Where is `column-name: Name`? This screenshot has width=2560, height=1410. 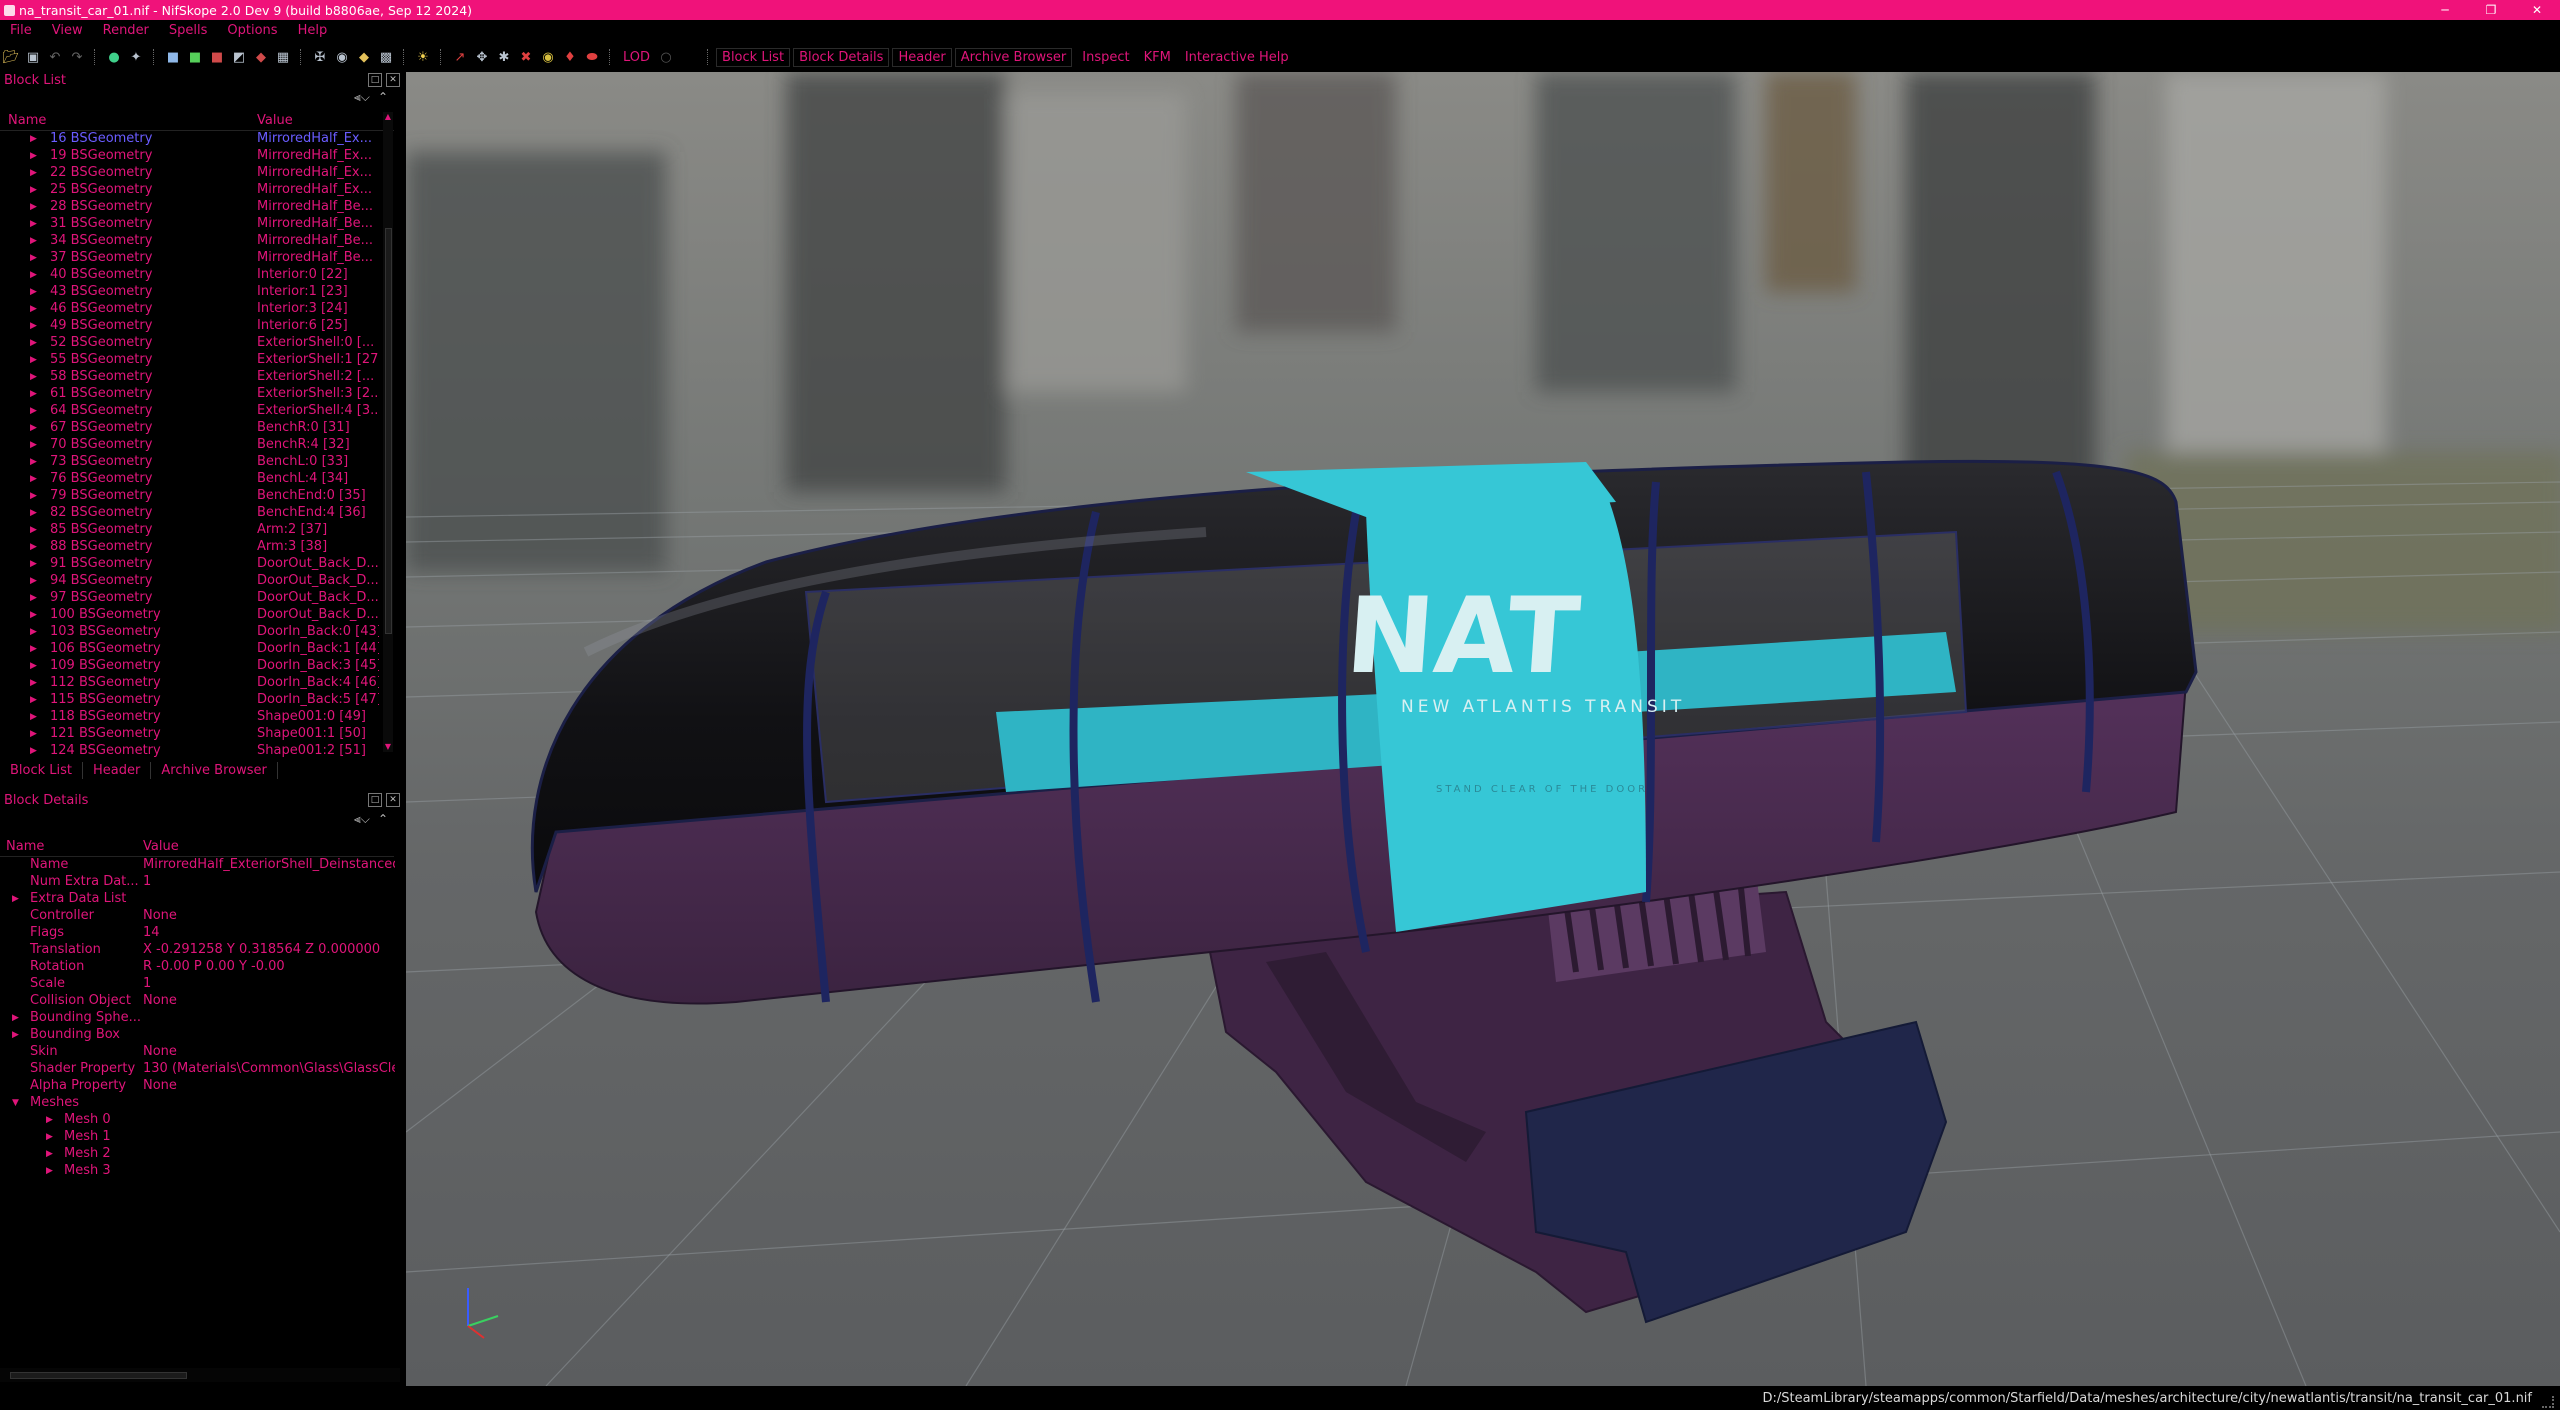
column-name: Name is located at coordinates (25, 846).